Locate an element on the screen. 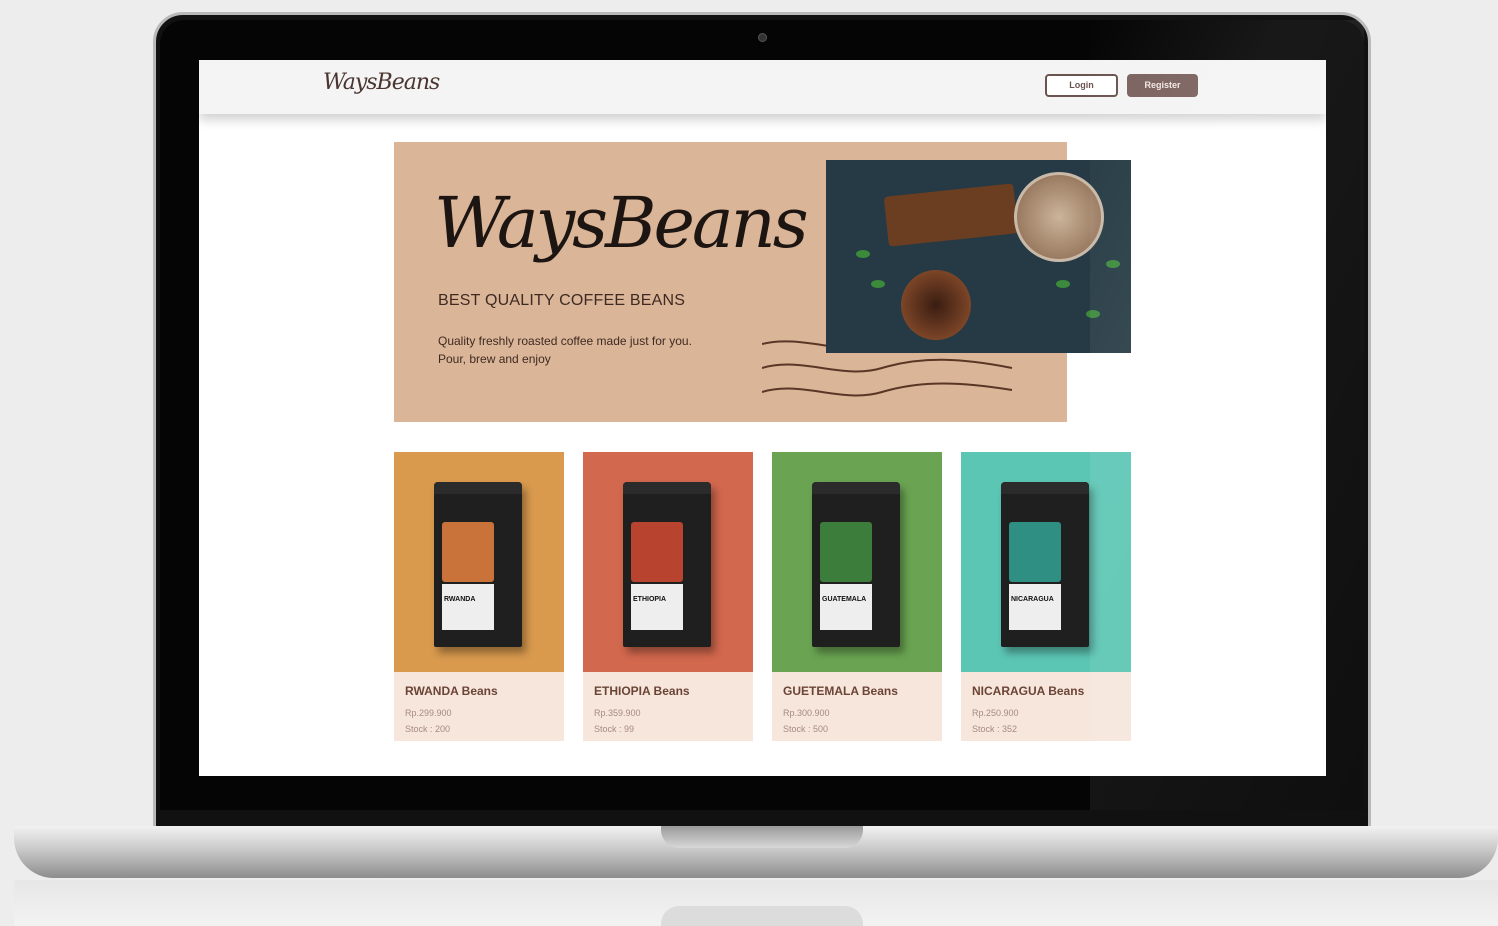 This screenshot has height=926, width=1498. product-stock: Stock : 352 is located at coordinates (995, 729).